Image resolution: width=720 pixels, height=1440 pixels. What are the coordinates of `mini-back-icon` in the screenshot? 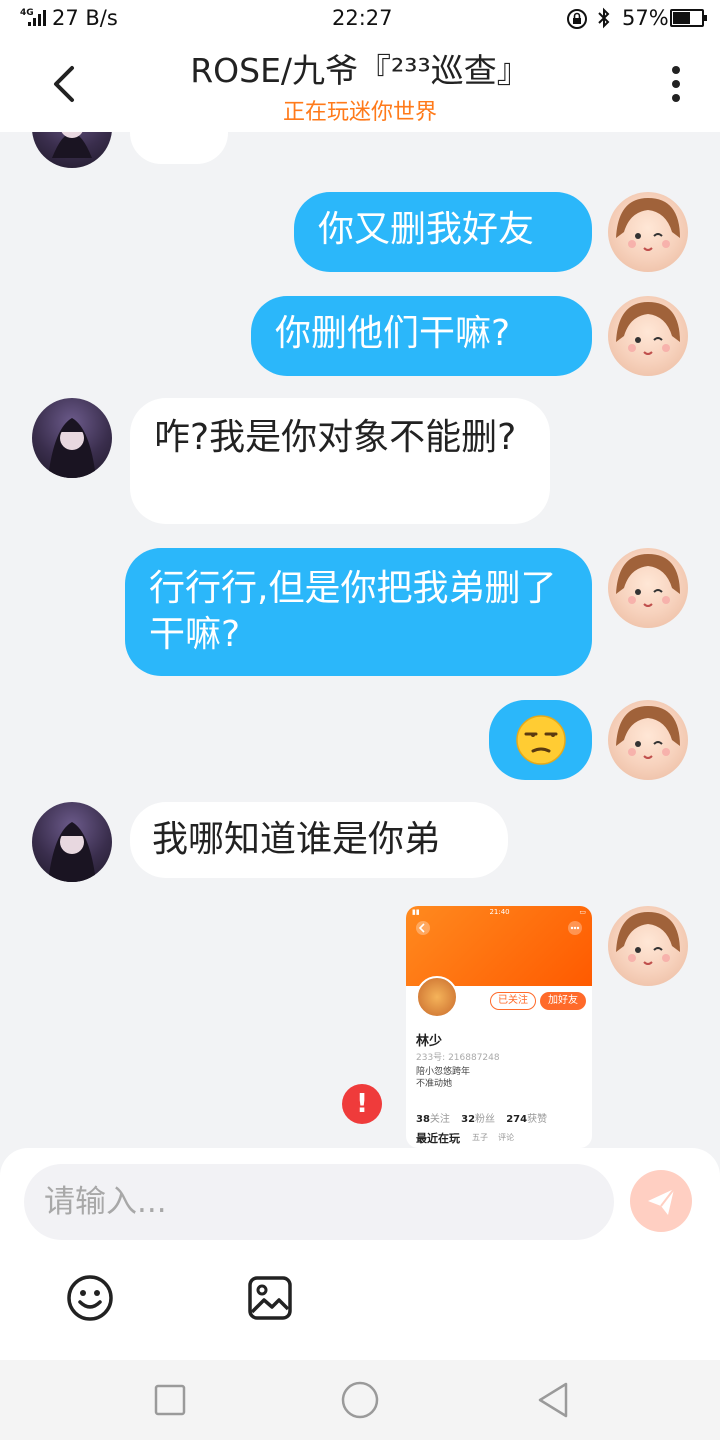 It's located at (423, 928).